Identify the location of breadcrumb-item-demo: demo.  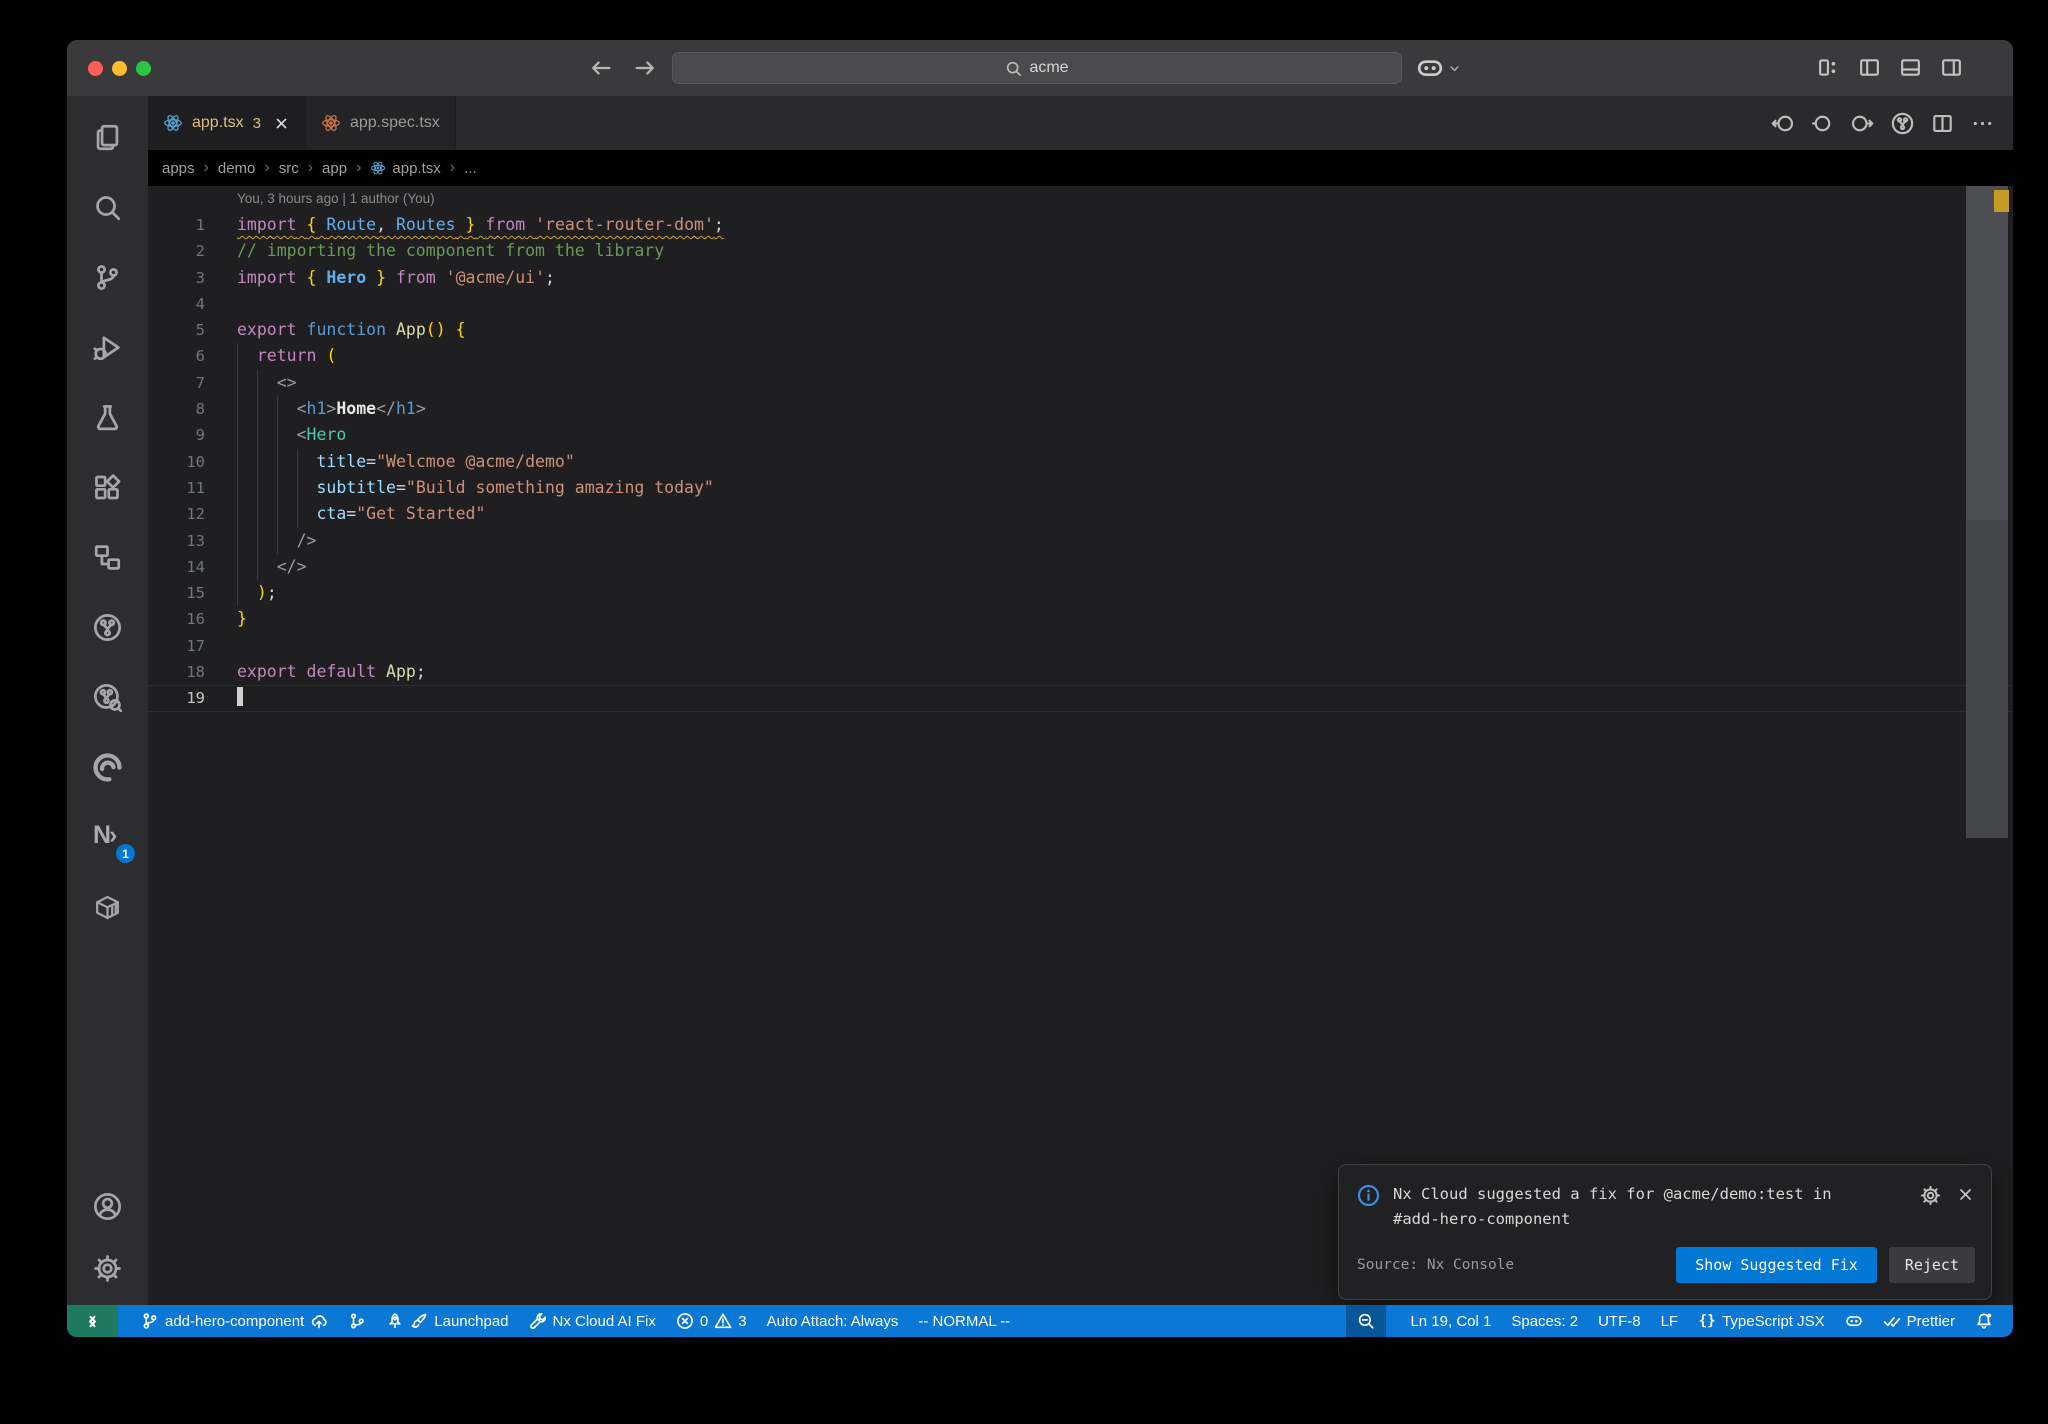
(237, 168).